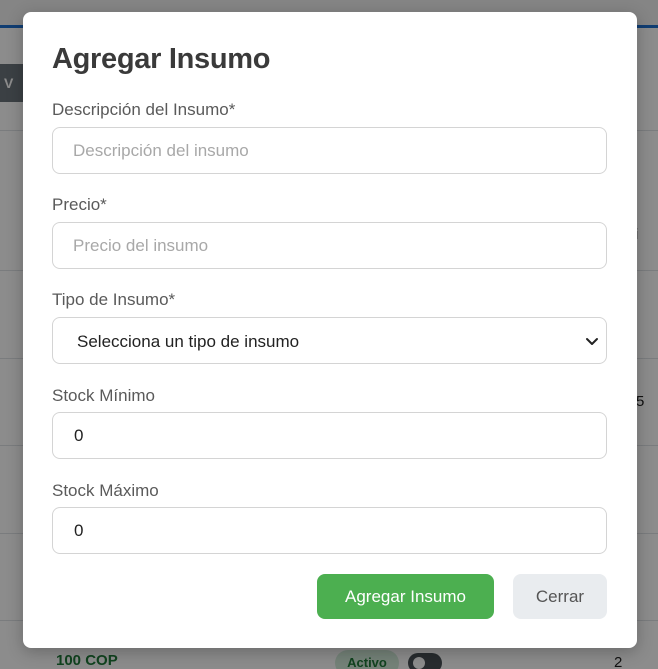  What do you see at coordinates (144, 109) in the screenshot?
I see `description-label: Descripción del Insumo*` at bounding box center [144, 109].